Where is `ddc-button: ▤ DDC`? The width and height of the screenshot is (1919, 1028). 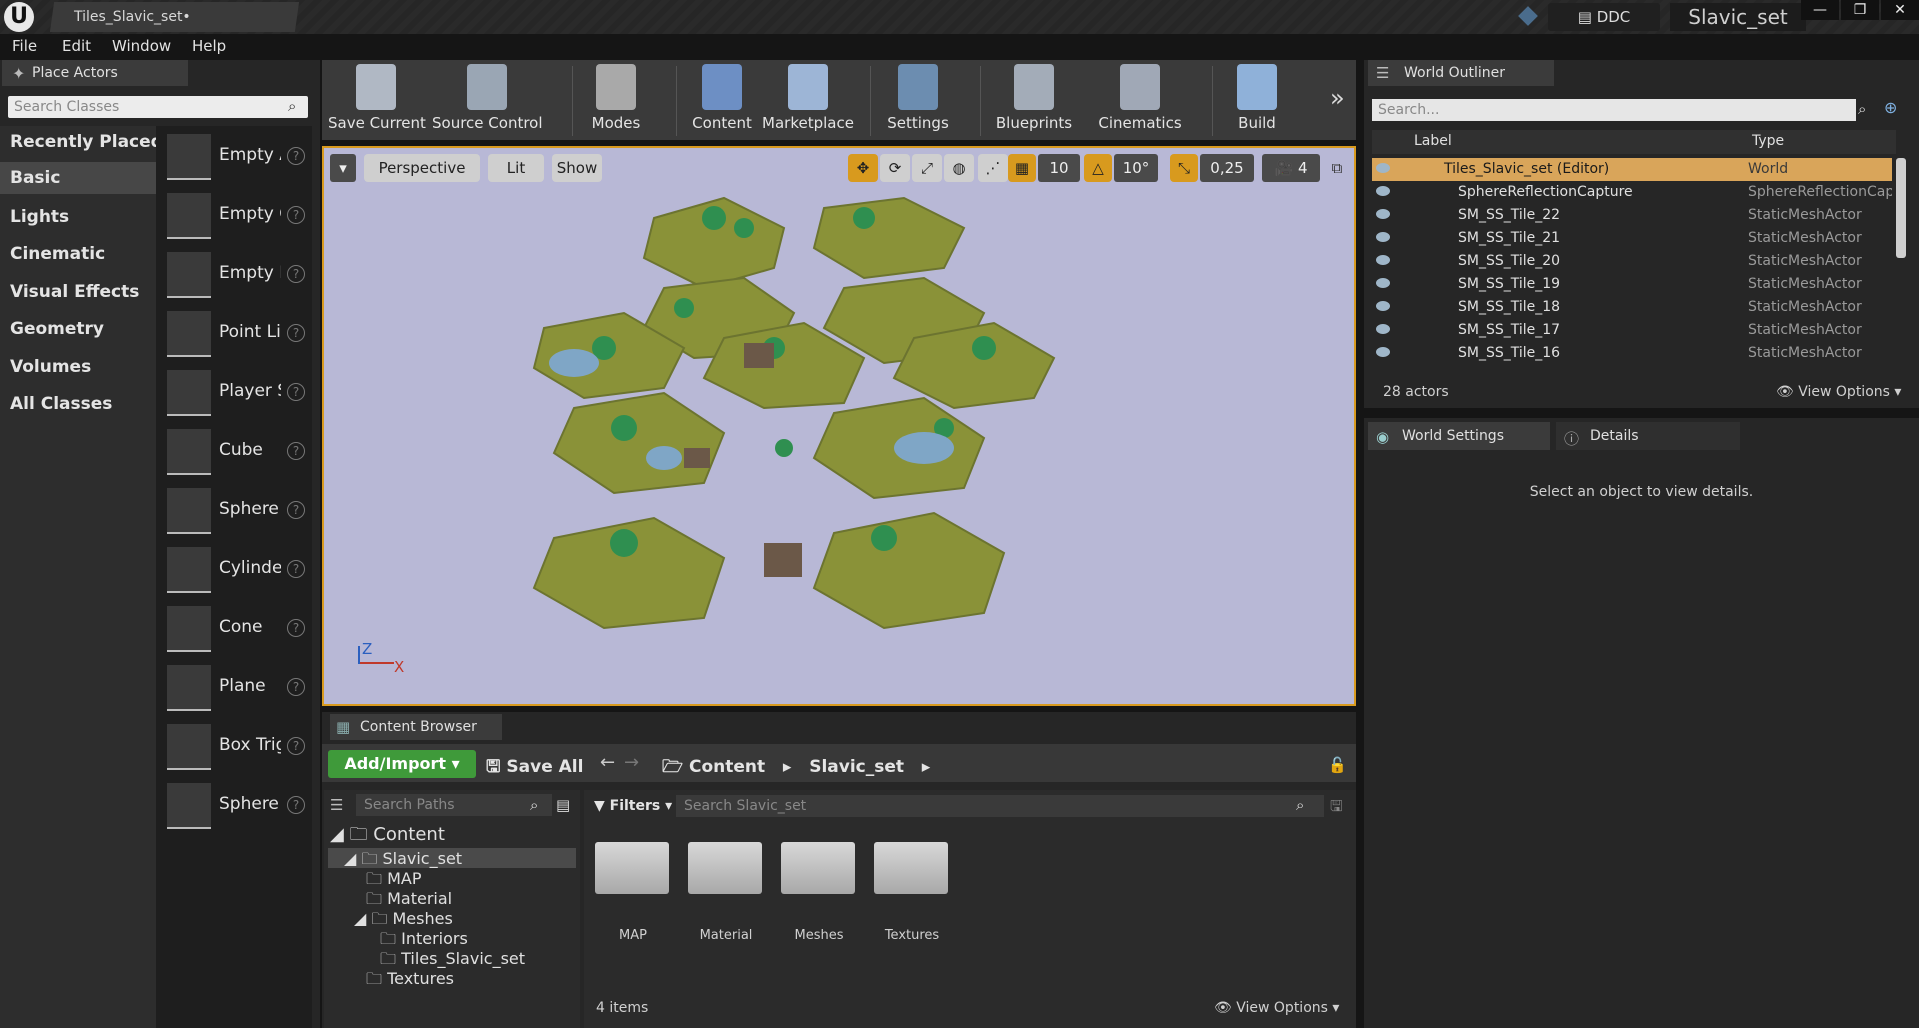 ddc-button: ▤ DDC is located at coordinates (1604, 17).